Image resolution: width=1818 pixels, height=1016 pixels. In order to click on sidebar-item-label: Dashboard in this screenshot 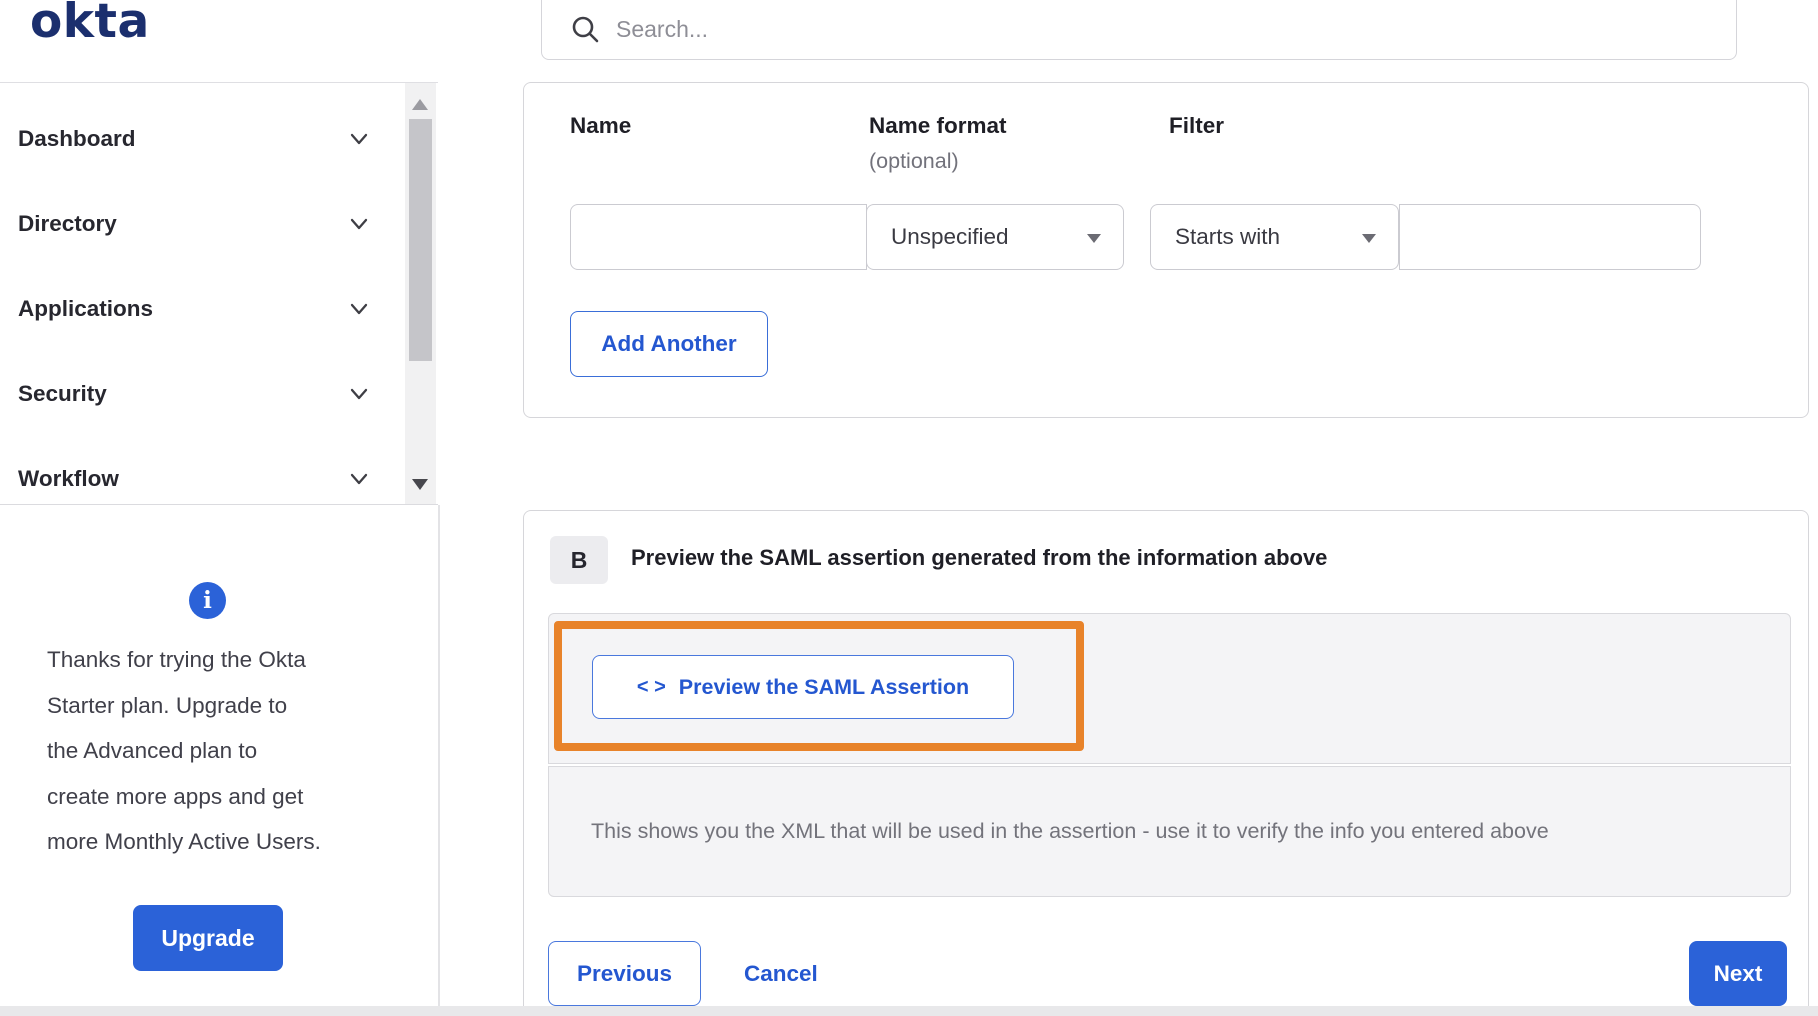, I will do `click(77, 138)`.